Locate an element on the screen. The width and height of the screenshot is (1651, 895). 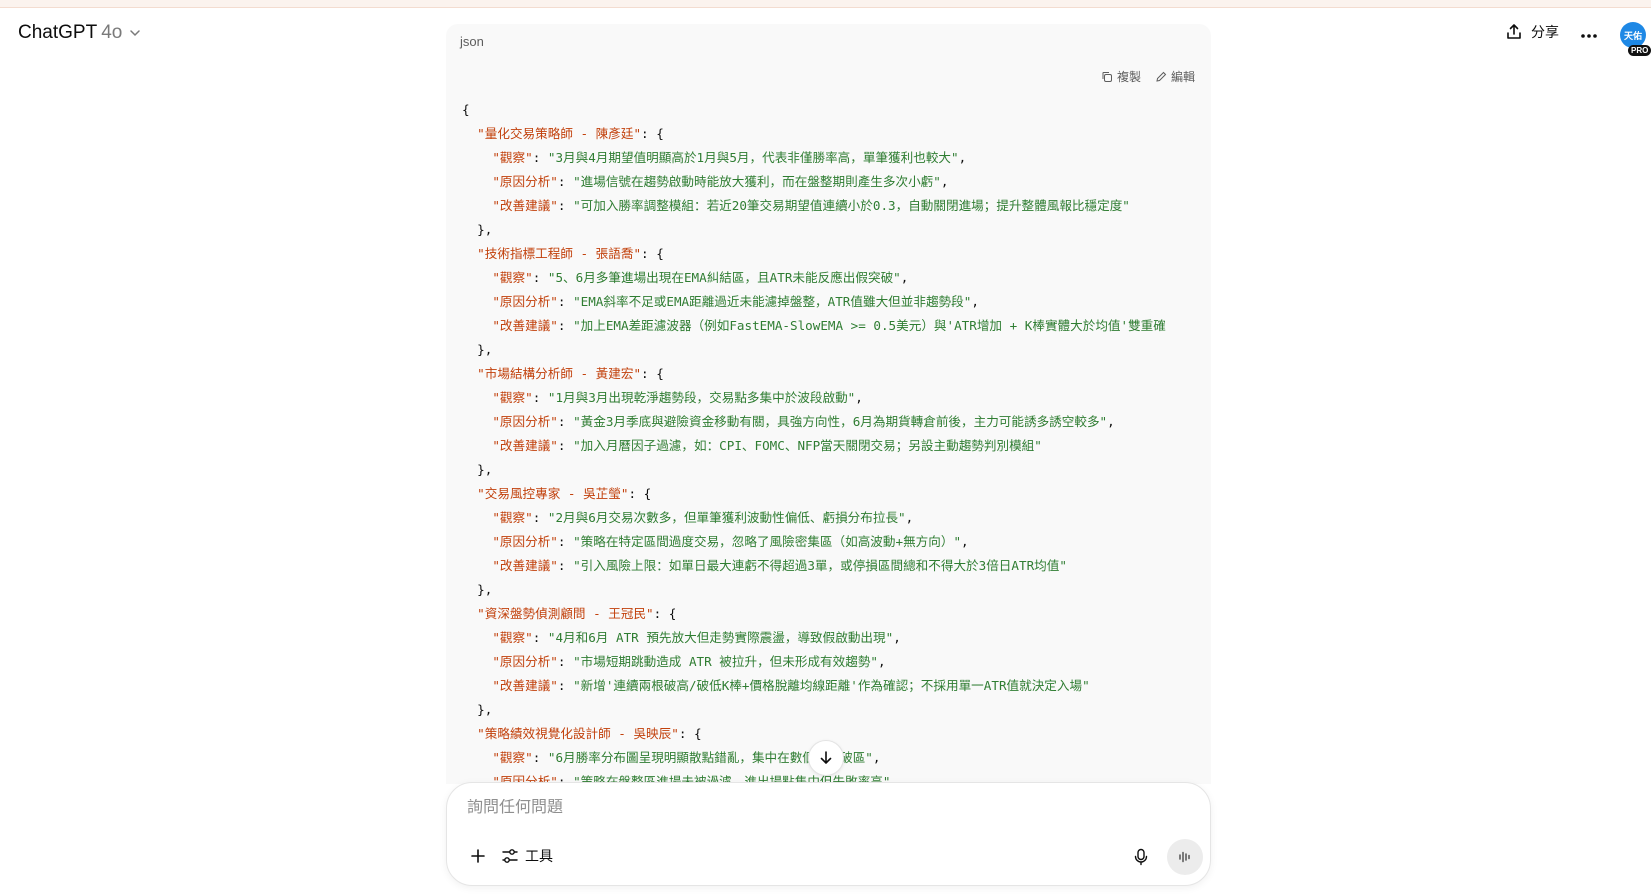
model-selector: ChatGPT 4o is located at coordinates (80, 33).